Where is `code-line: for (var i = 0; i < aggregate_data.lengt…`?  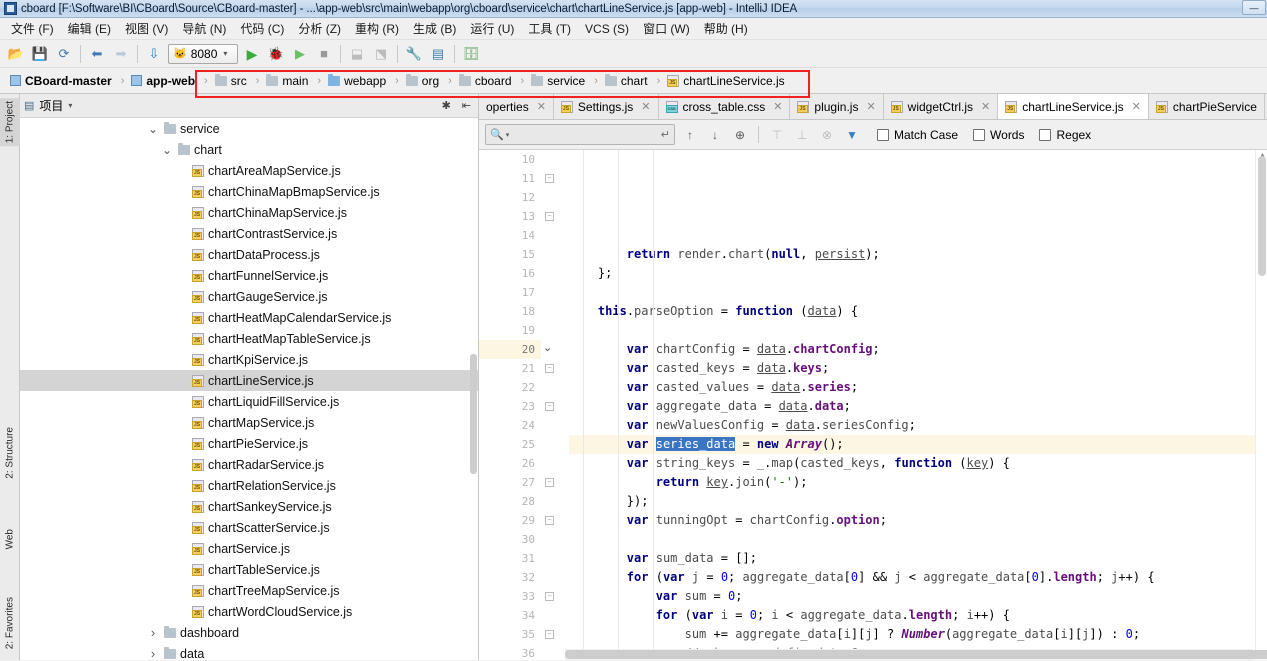
code-line: for (var i = 0; i < aggregate_data.lengt… is located at coordinates (912, 615).